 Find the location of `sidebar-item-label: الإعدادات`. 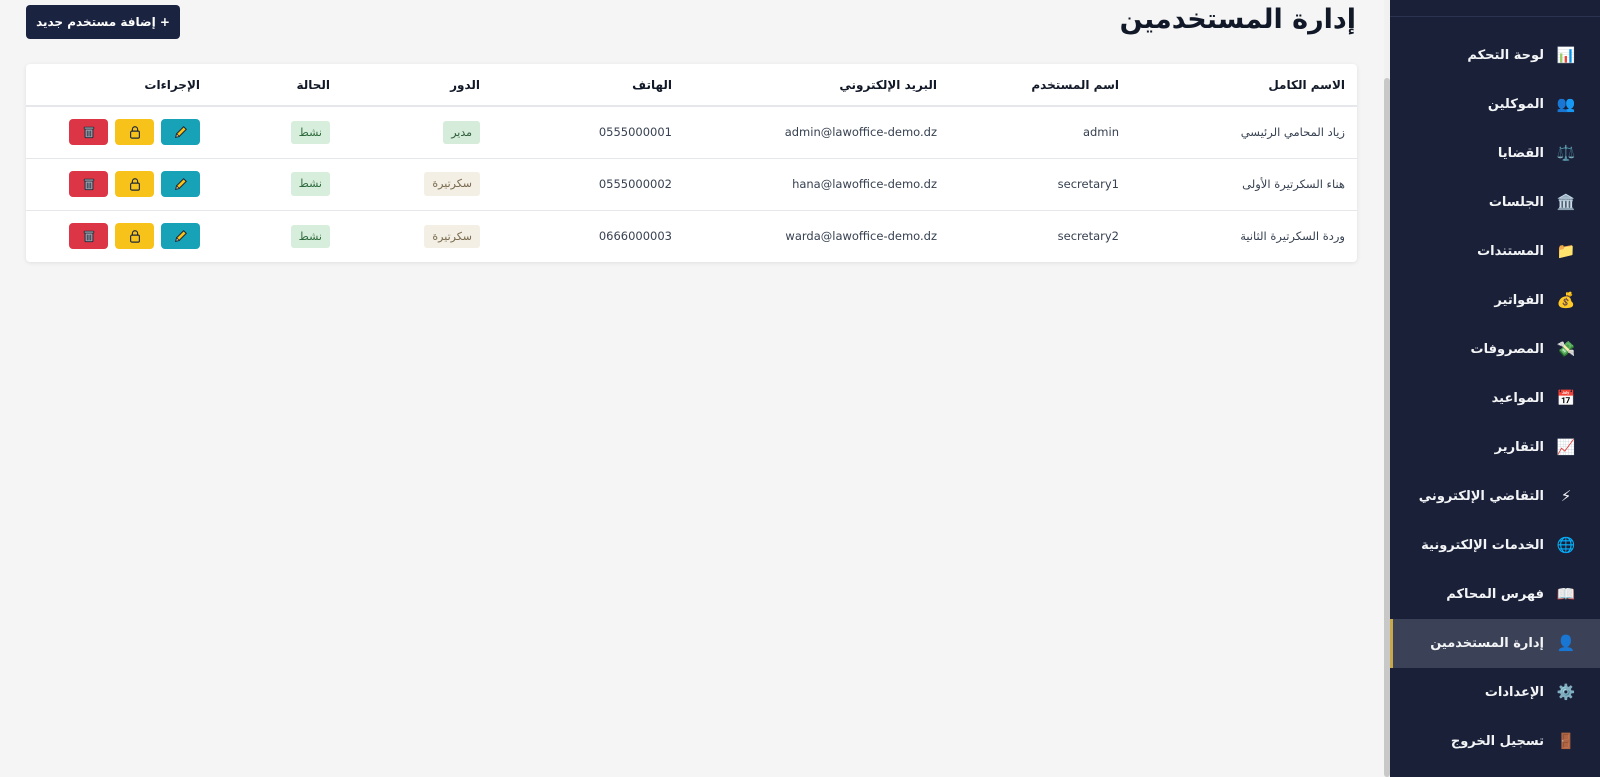

sidebar-item-label: الإعدادات is located at coordinates (1514, 692).